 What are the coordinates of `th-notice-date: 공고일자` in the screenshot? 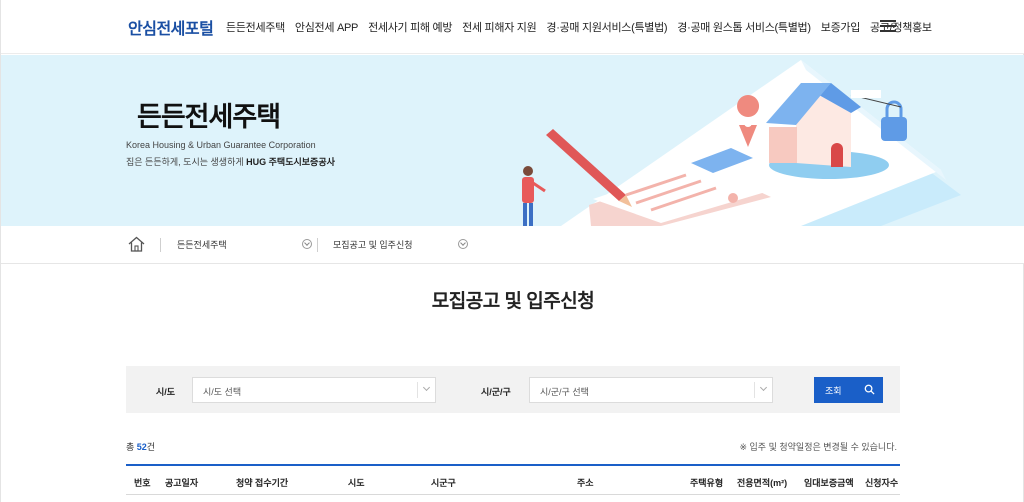 It's located at (182, 483).